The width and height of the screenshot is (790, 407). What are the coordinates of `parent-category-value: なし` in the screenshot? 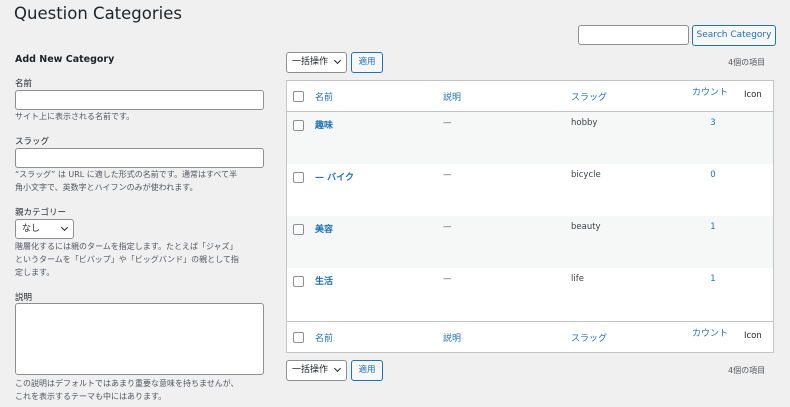 It's located at (31, 229).